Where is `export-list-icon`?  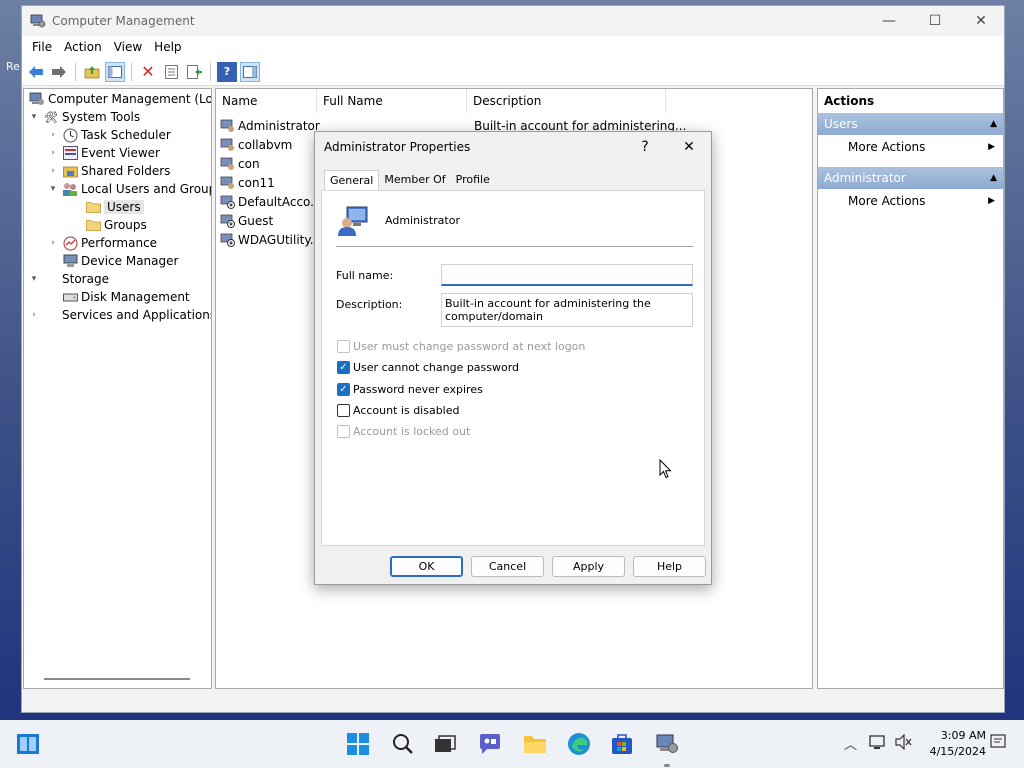
export-list-icon is located at coordinates (194, 72).